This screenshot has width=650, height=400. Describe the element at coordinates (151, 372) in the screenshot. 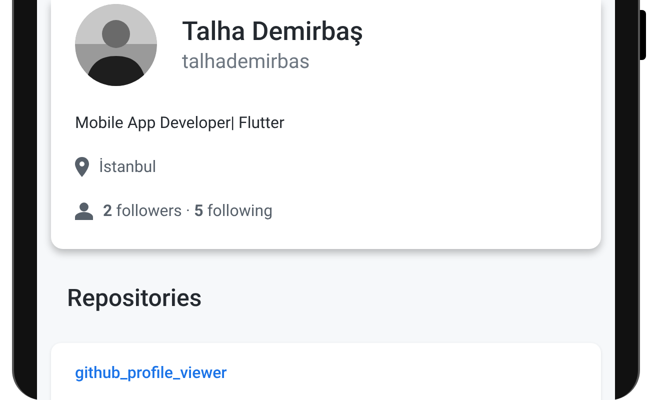

I see `repository-name: github_profile_viewer` at that location.